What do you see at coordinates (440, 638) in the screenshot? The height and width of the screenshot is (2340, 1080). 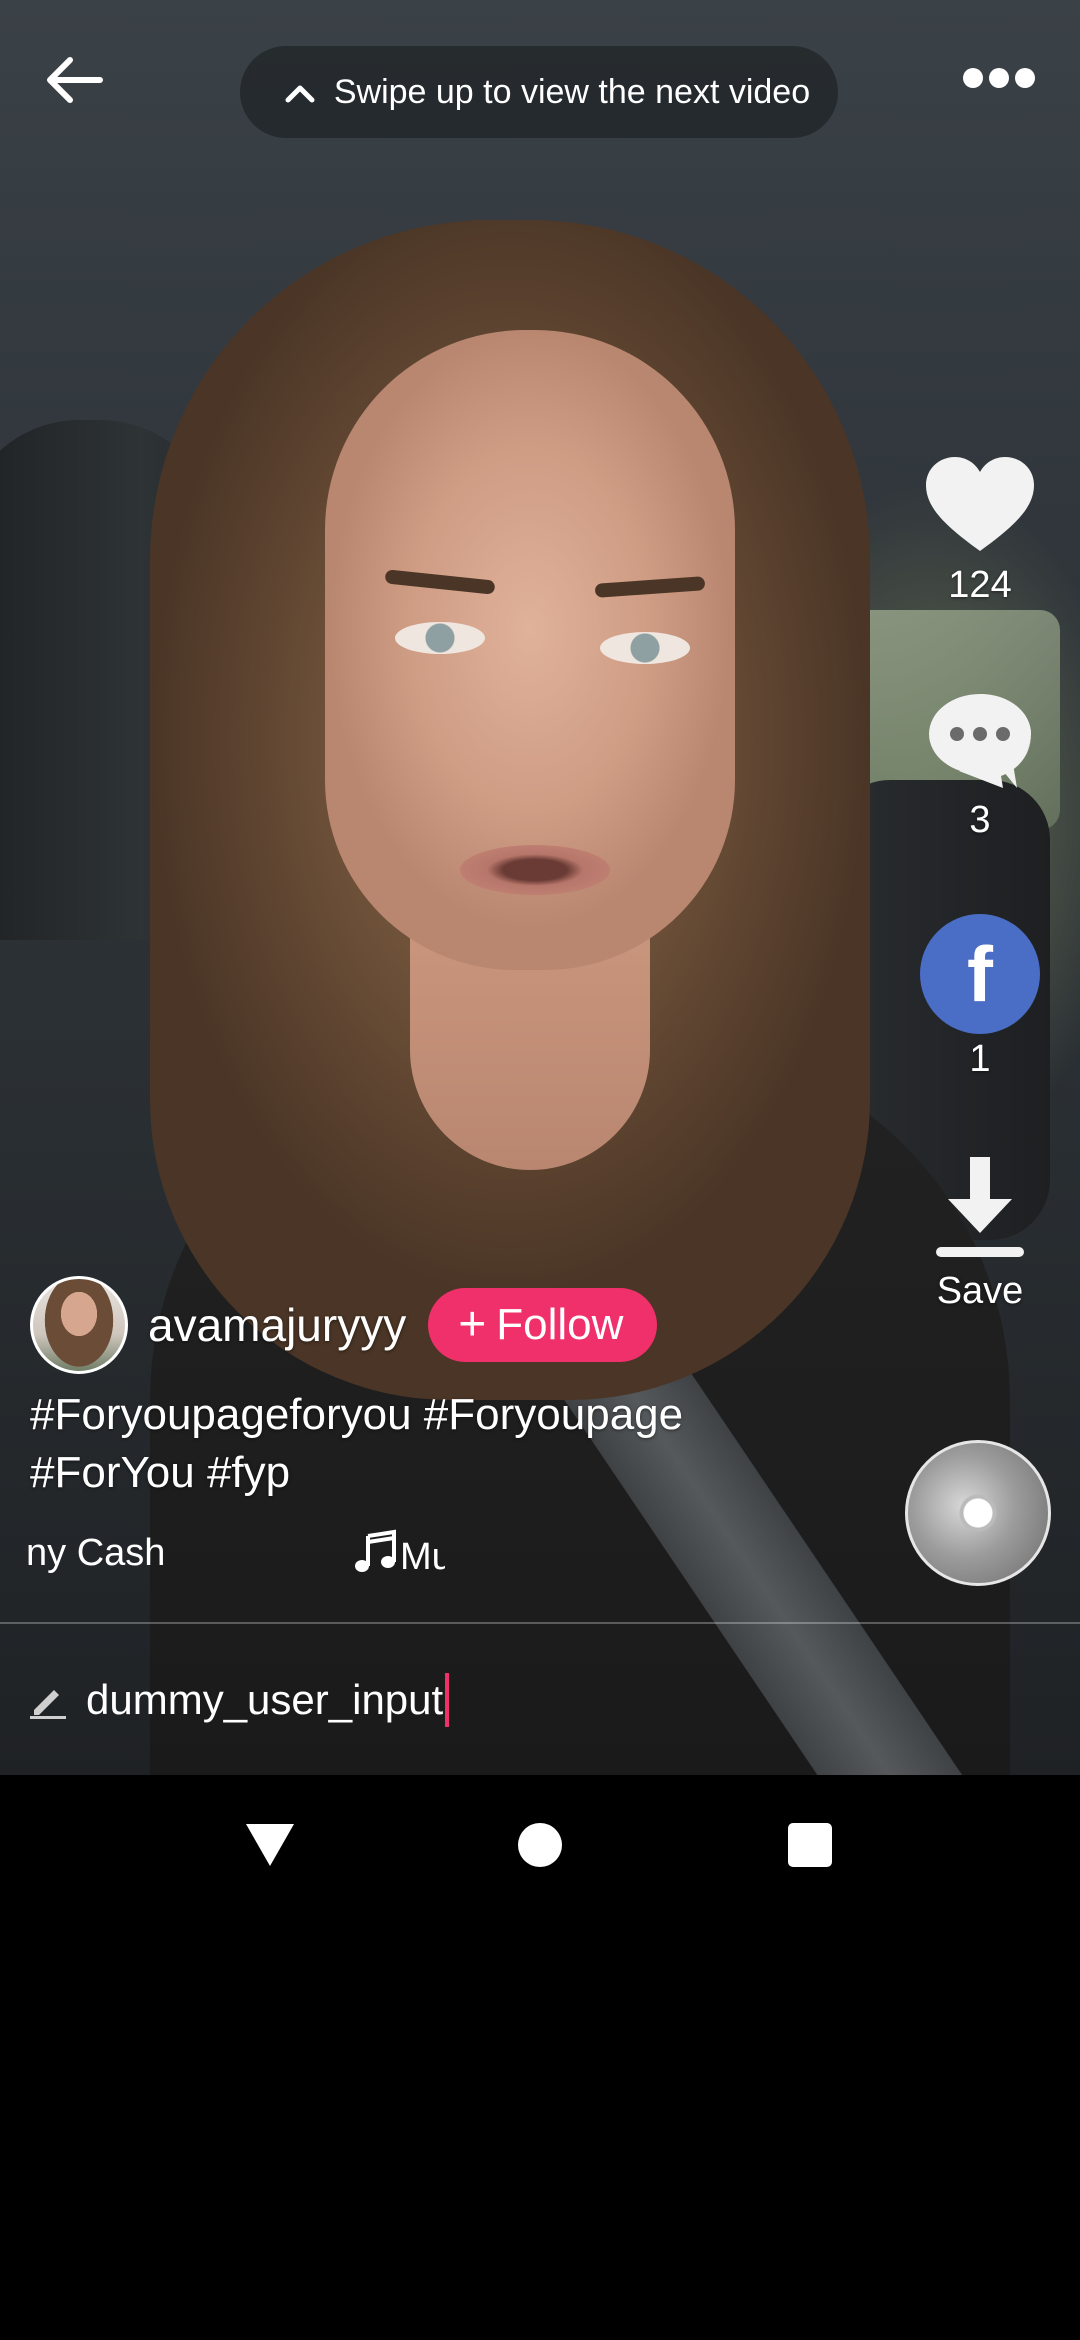 I see `eye-left` at bounding box center [440, 638].